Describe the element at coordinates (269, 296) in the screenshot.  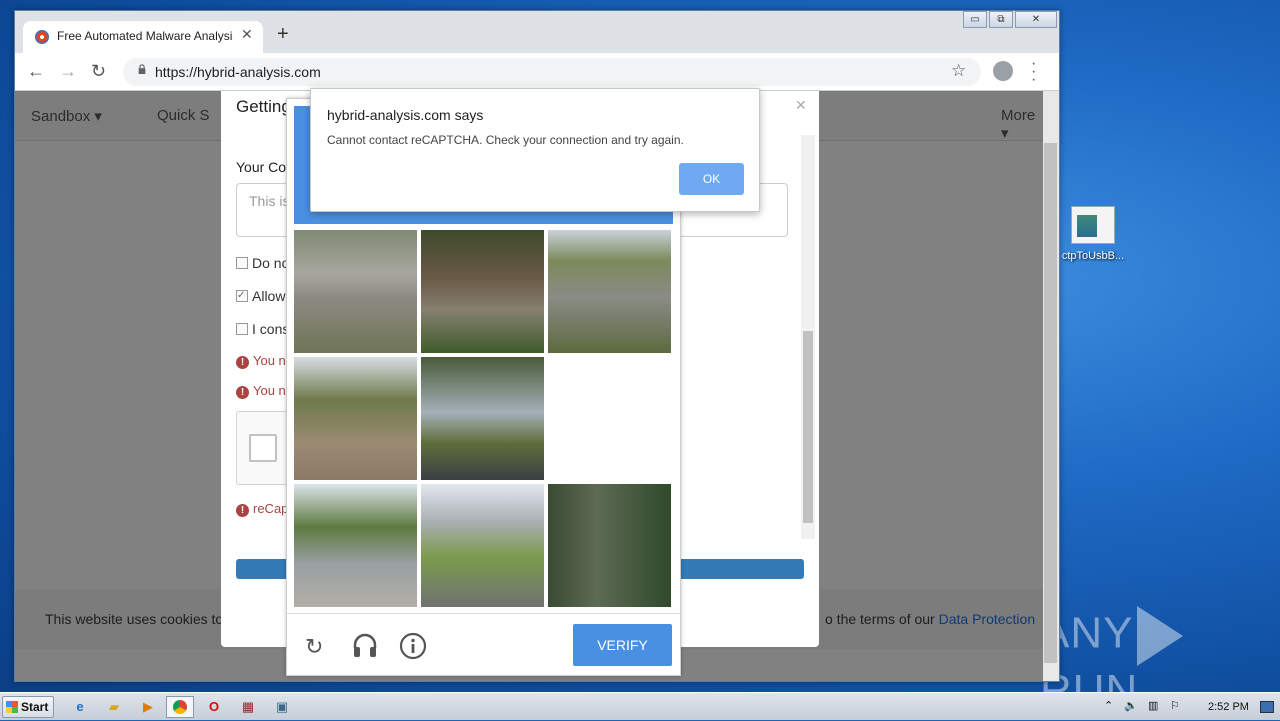
I see `checkbox-allow-label: Allow` at that location.